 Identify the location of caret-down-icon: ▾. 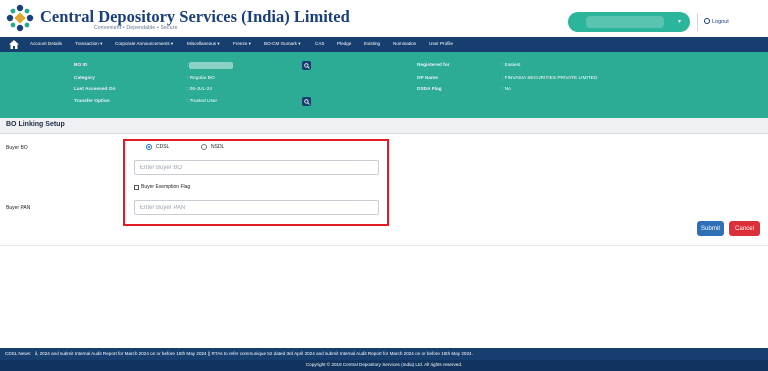
(679, 22).